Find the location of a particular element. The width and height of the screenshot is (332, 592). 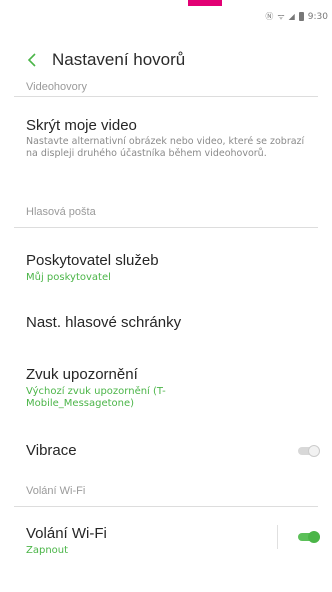

section-header-voicemail: Hlasová pošta is located at coordinates (61, 212).